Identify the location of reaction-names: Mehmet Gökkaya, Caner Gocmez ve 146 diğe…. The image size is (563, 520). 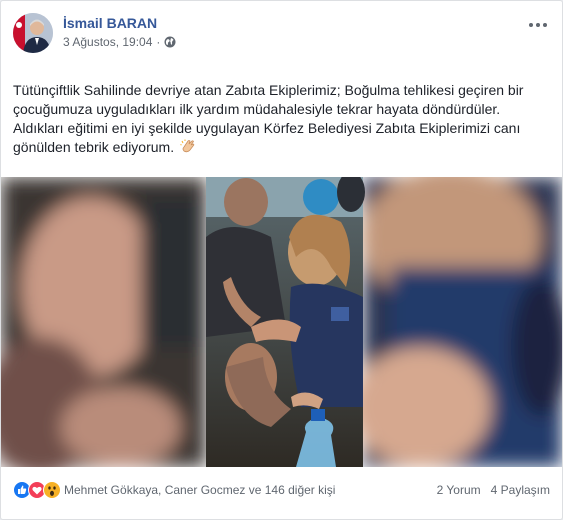
(199, 490).